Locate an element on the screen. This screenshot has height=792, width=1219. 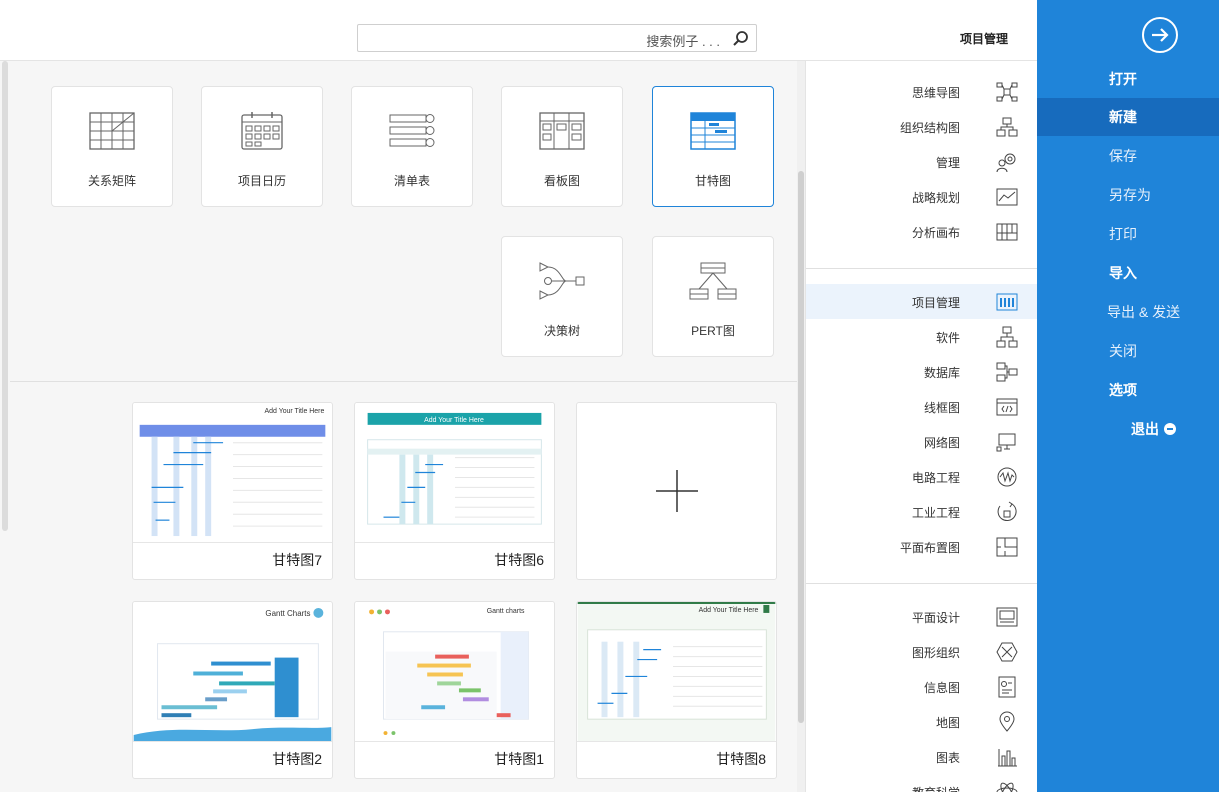
category-label: 思维导图 is located at coordinates (935, 93).